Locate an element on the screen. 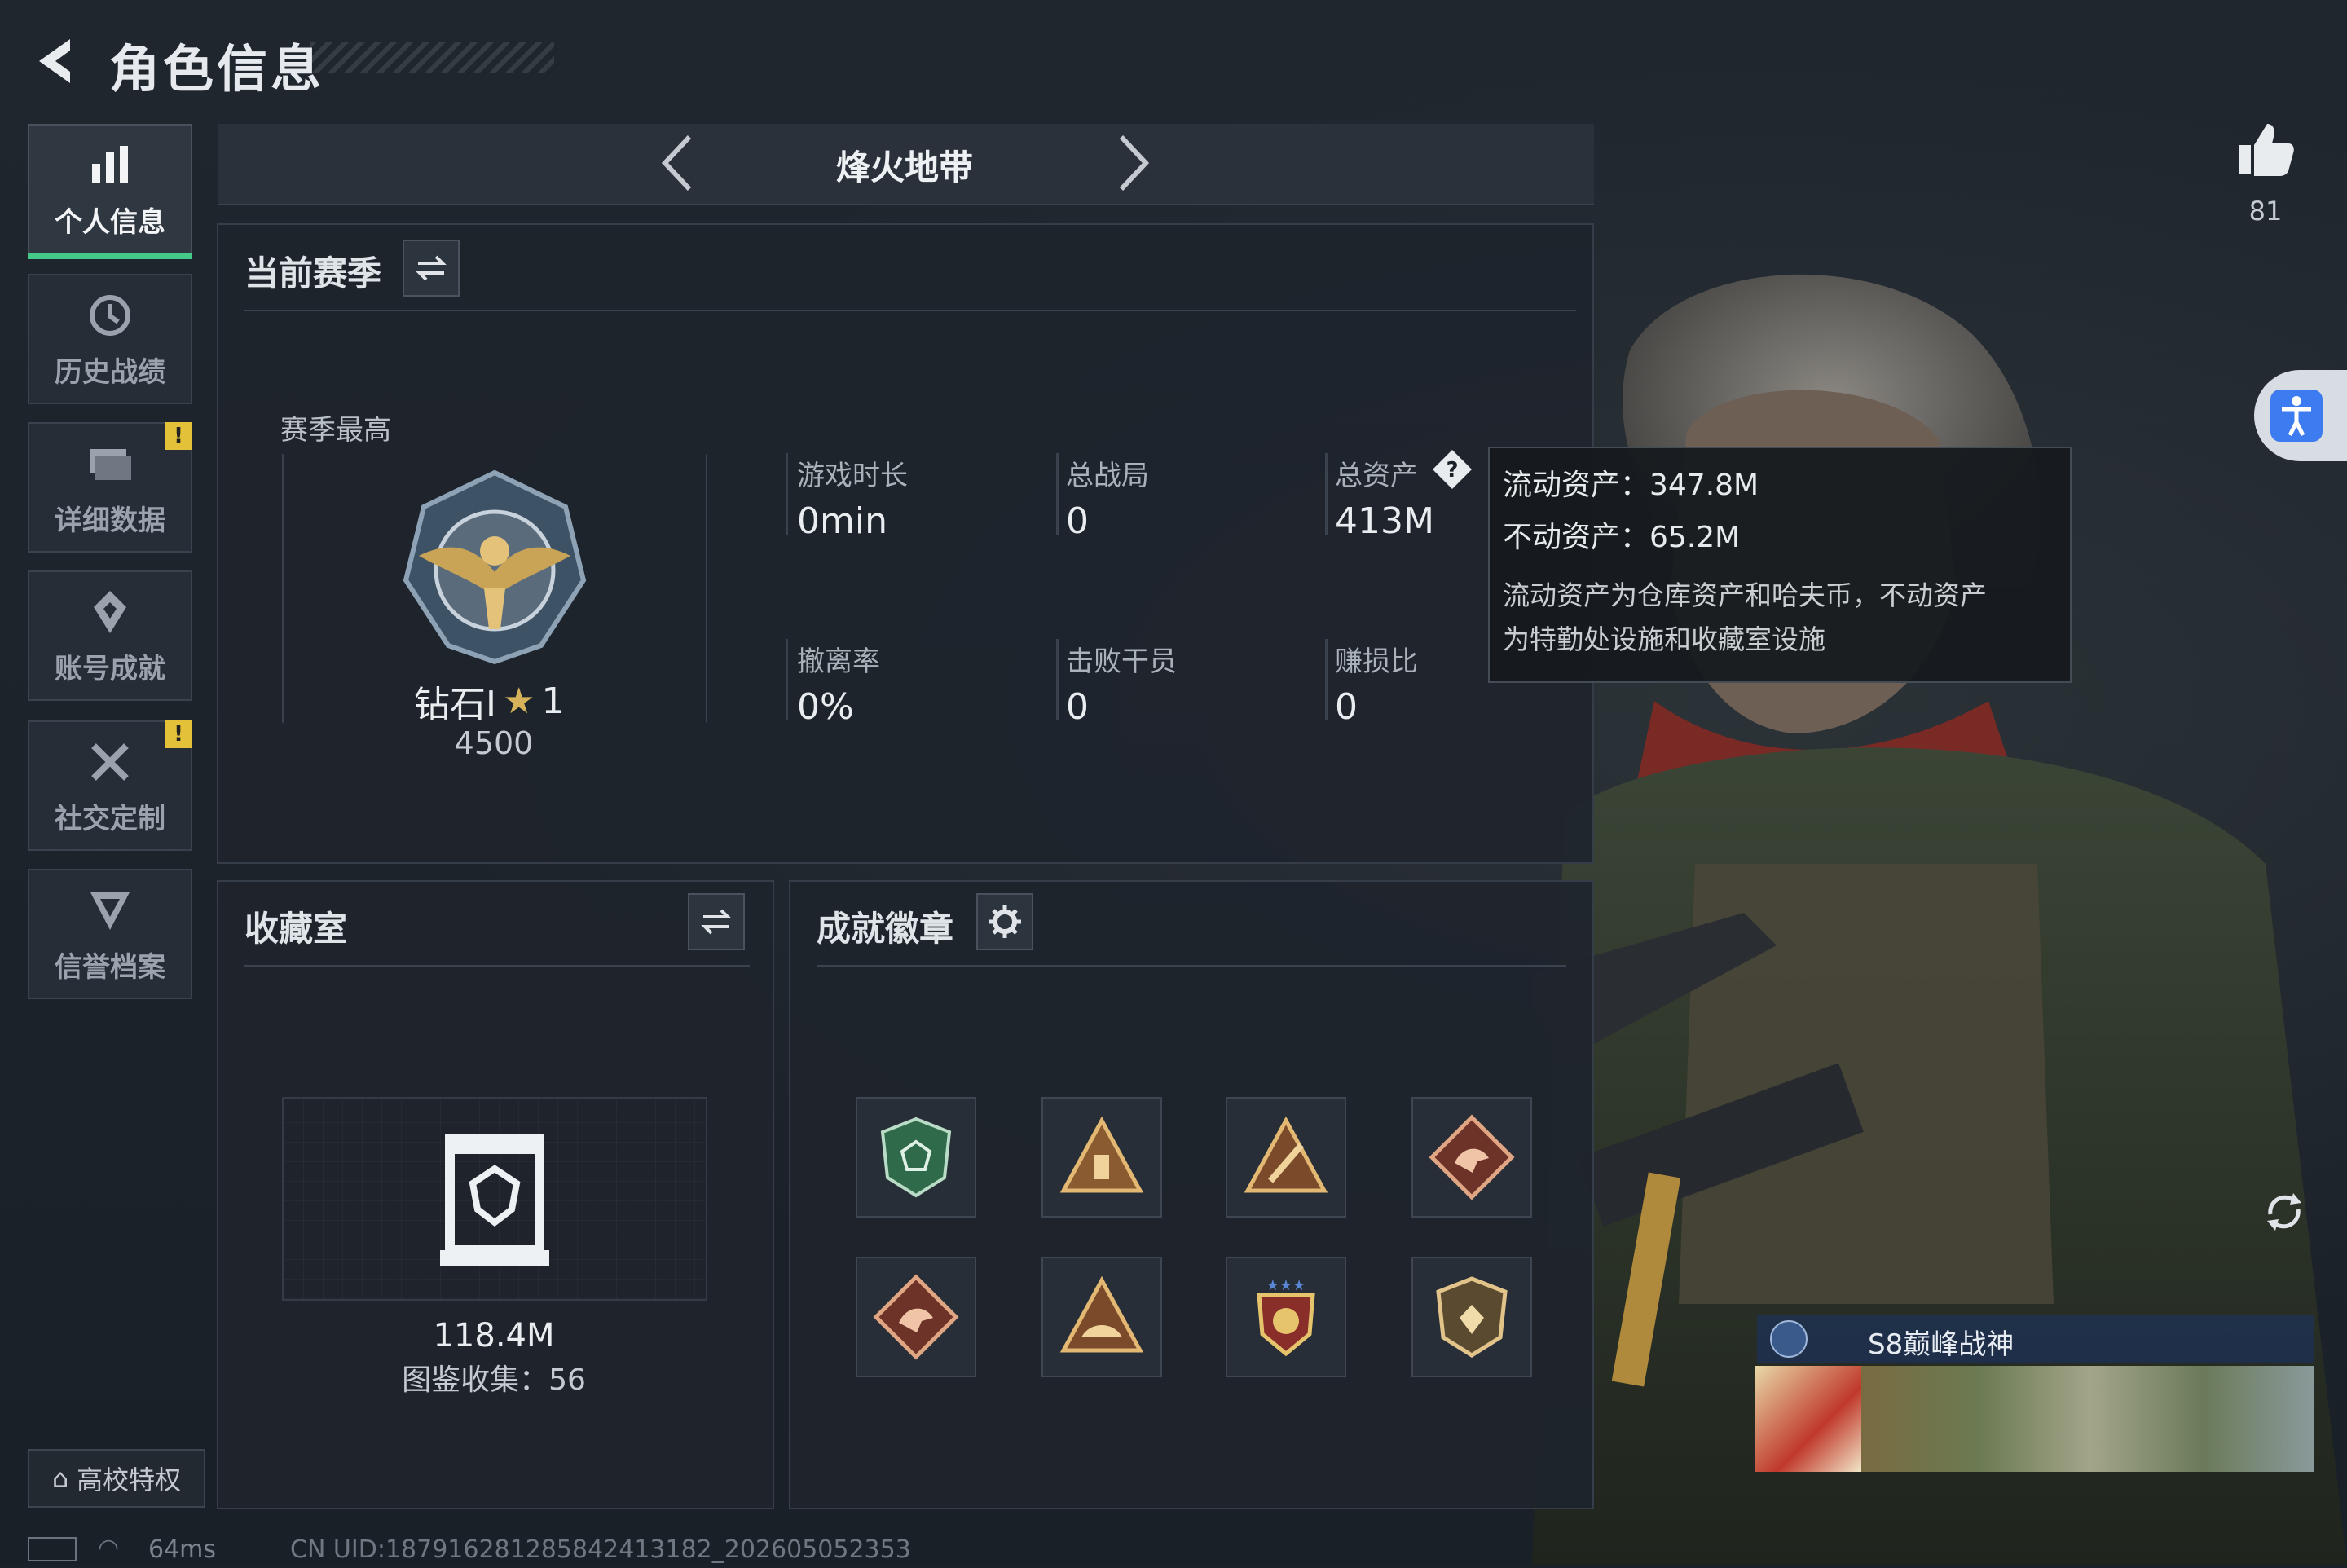 The image size is (2347, 1568). sidebar-item-achievements: 账号成就 is located at coordinates (110, 635).